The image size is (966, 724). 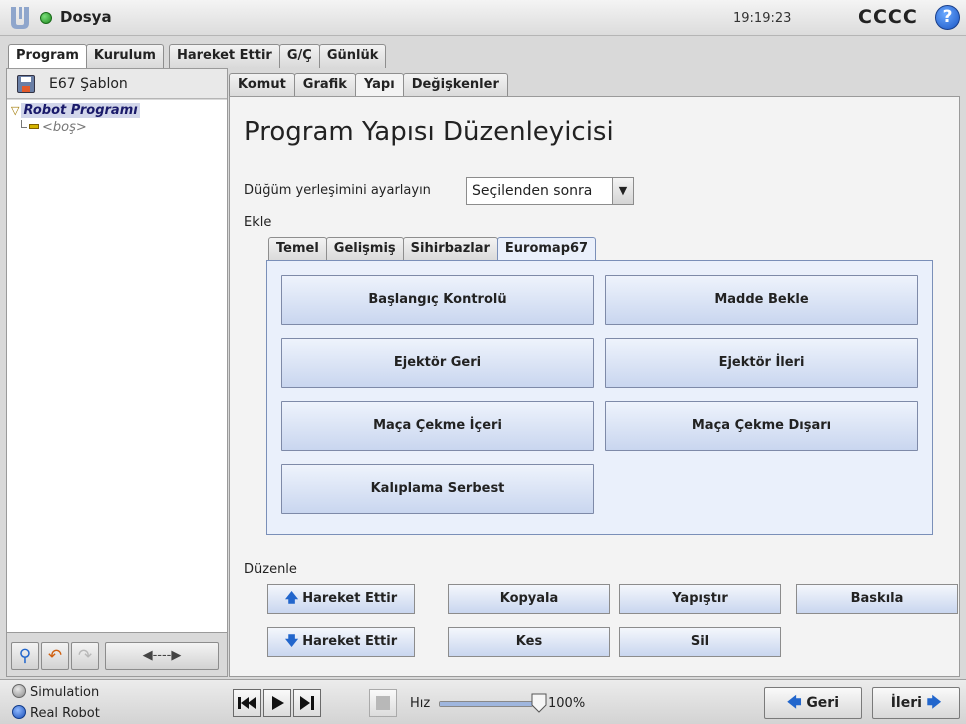 What do you see at coordinates (437, 489) in the screenshot?
I see `mould-release-button: Kalıplama Serbest` at bounding box center [437, 489].